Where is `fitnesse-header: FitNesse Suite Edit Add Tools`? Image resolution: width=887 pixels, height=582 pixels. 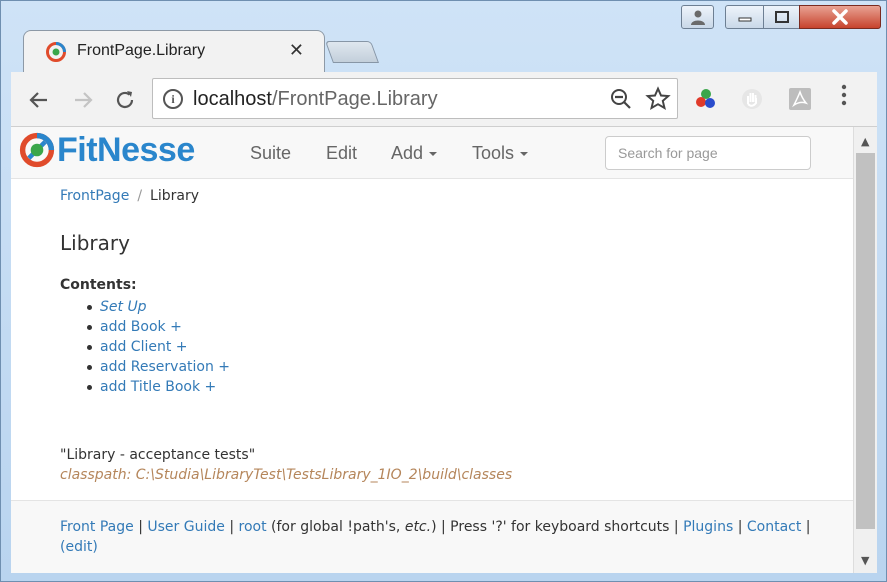
fitnesse-header: FitNesse Suite Edit Add Tools is located at coordinates (432, 153).